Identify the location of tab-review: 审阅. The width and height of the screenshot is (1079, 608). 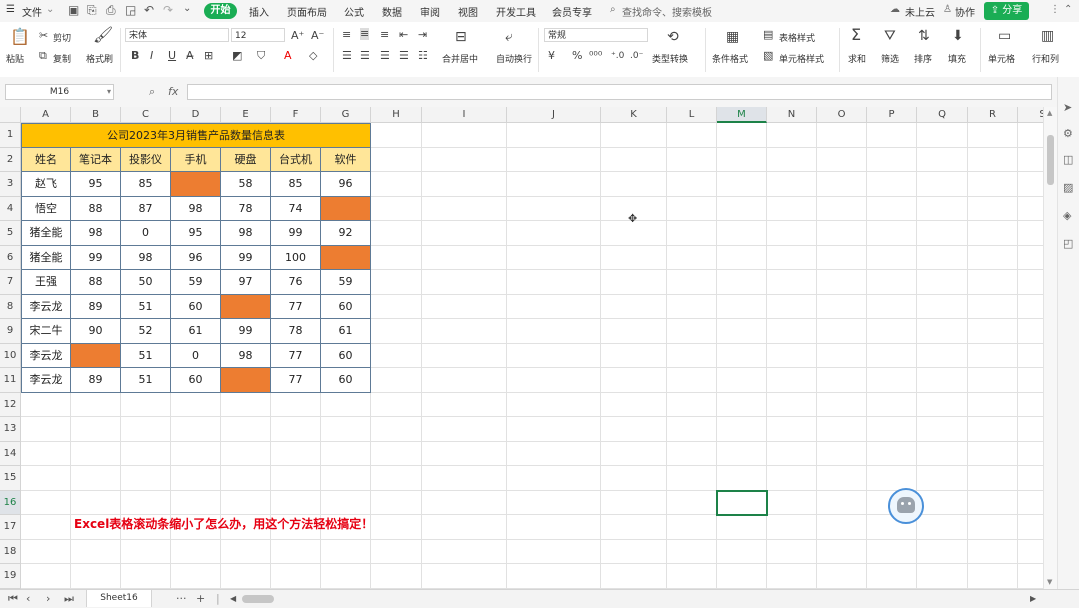
(430, 11).